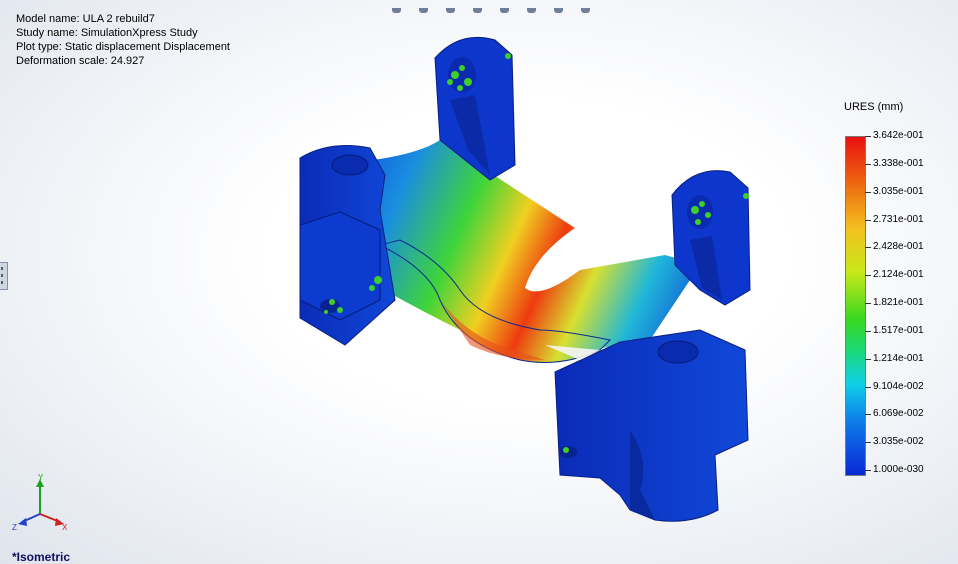  Describe the element at coordinates (898, 135) in the screenshot. I see `legend-tick-label: 3.642e-001` at that location.